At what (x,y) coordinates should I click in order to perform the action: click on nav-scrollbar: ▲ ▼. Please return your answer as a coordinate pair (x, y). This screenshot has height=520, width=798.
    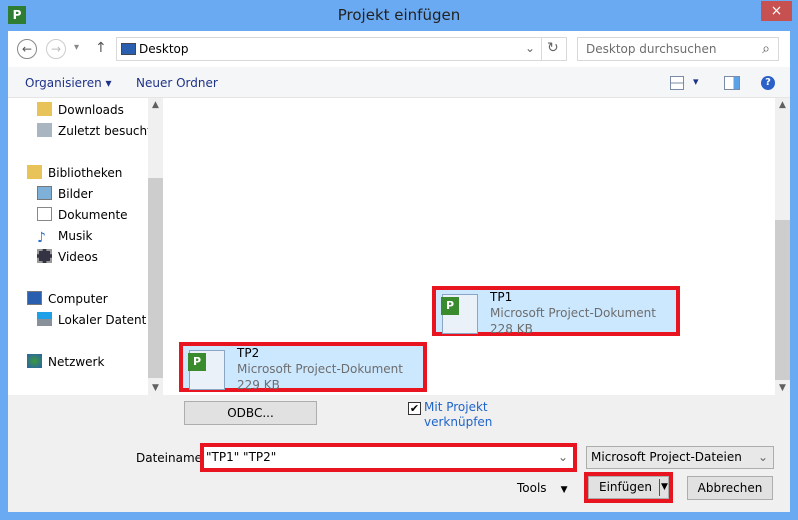
    Looking at the image, I should click on (155, 246).